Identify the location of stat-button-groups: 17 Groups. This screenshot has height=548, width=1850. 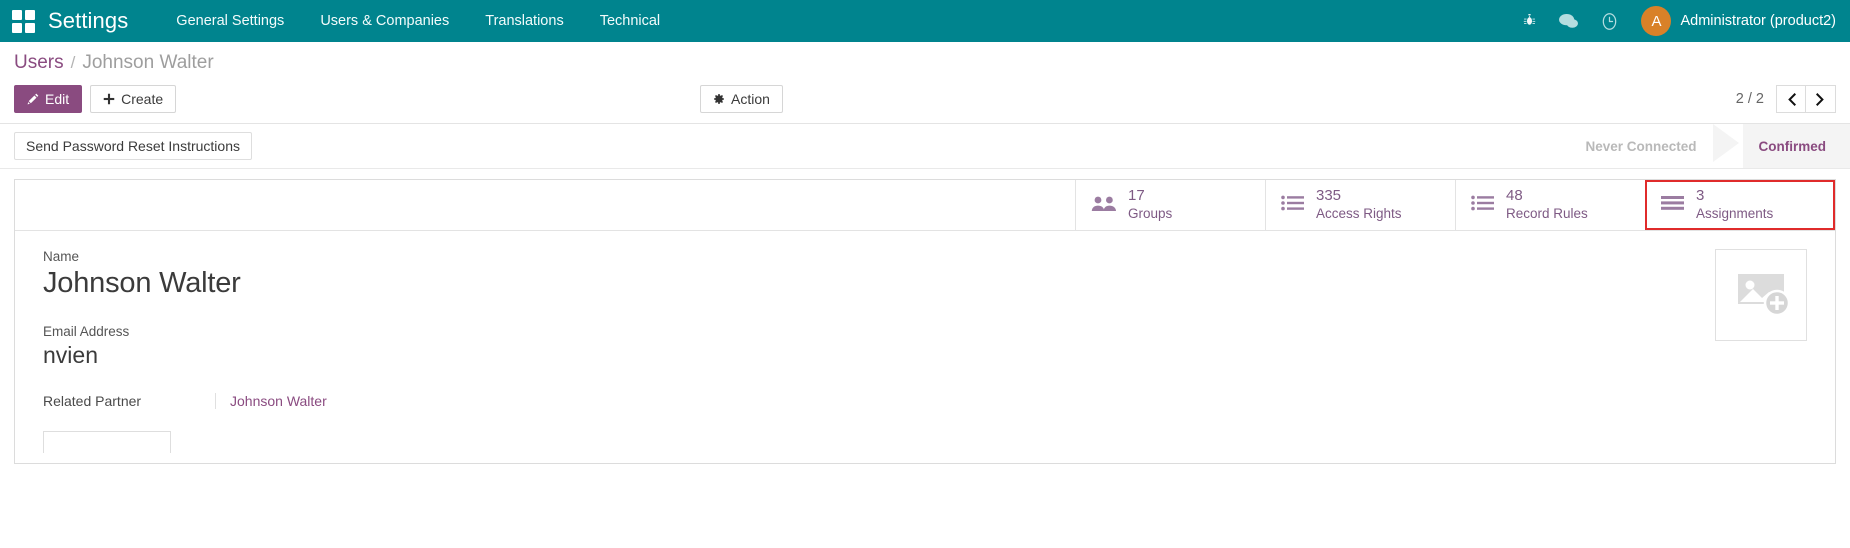
(1170, 205).